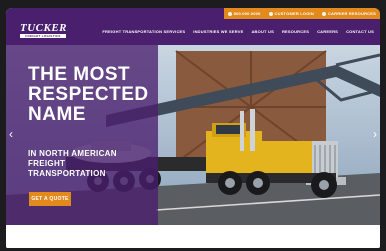 The image size is (386, 251). What do you see at coordinates (294, 13) in the screenshot?
I see `utility-login-label: CUSTOMER LOGIN` at bounding box center [294, 13].